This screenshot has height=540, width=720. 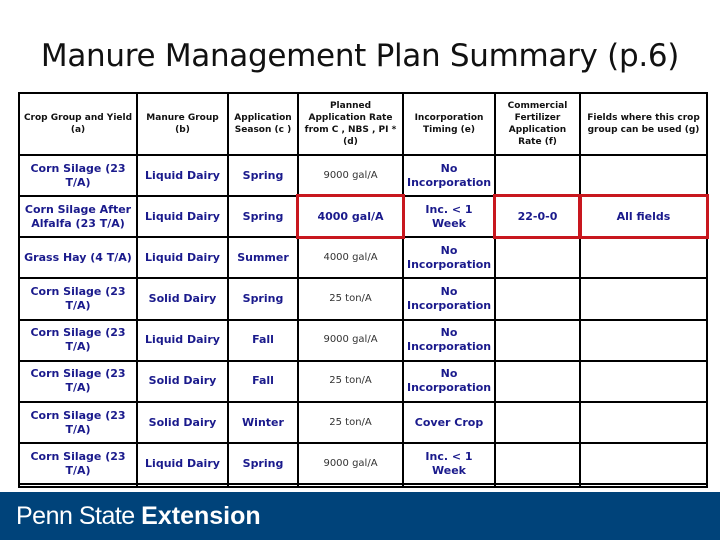 What do you see at coordinates (449, 485) in the screenshot?
I see `incorporation-cell` at bounding box center [449, 485].